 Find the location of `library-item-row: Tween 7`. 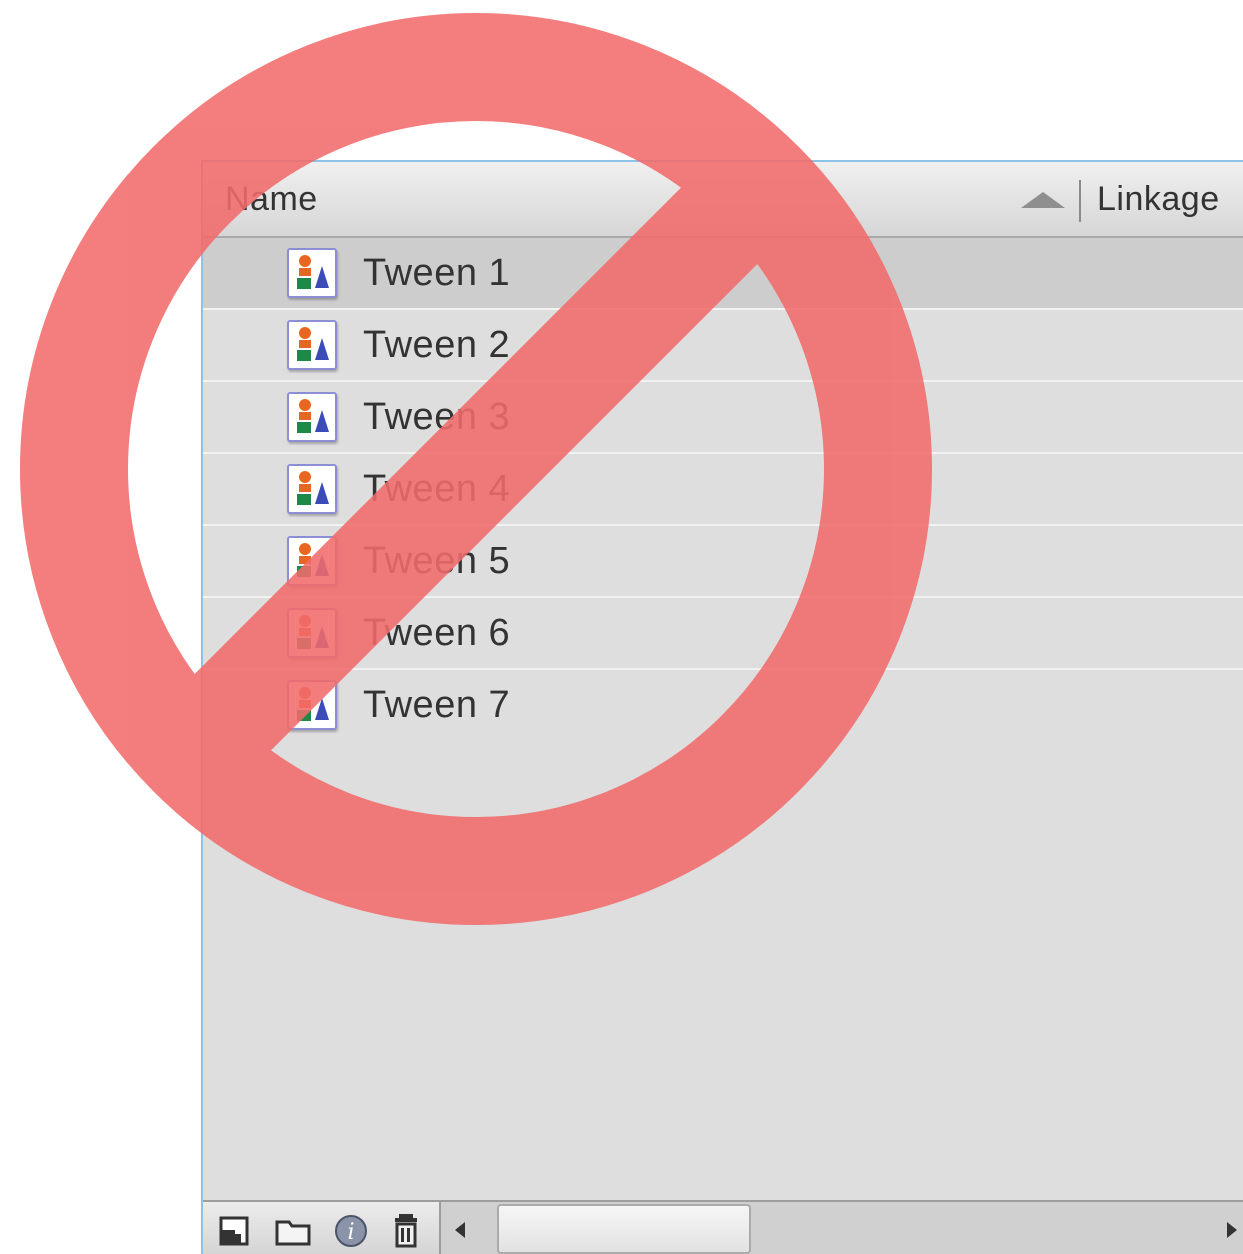

library-item-row: Tween 7 is located at coordinates (723, 706).